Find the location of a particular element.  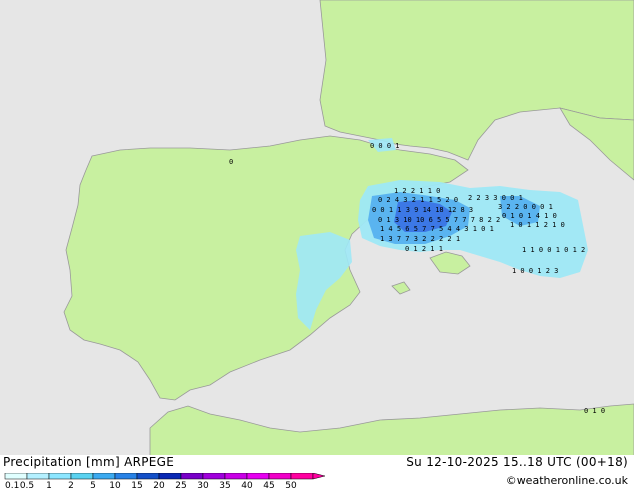

grid-value: 0 1 0 is located at coordinates (594, 411).